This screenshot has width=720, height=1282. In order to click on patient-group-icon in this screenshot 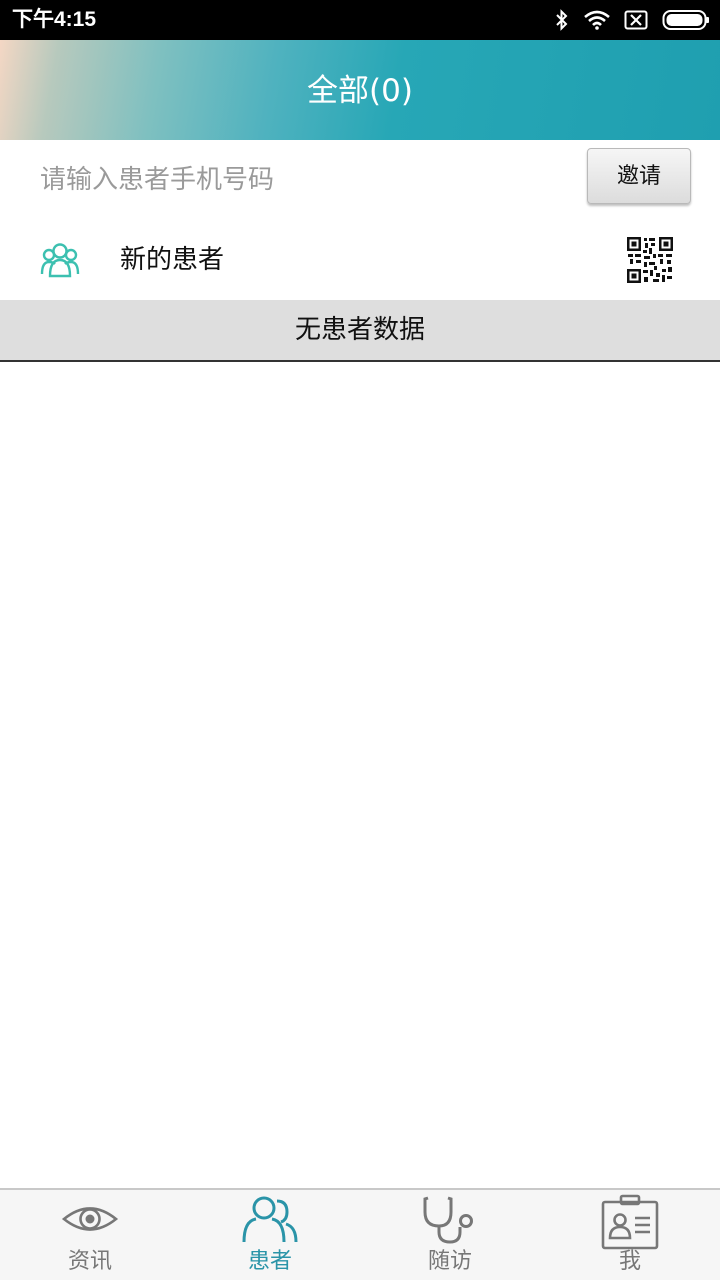, I will do `click(60, 260)`.